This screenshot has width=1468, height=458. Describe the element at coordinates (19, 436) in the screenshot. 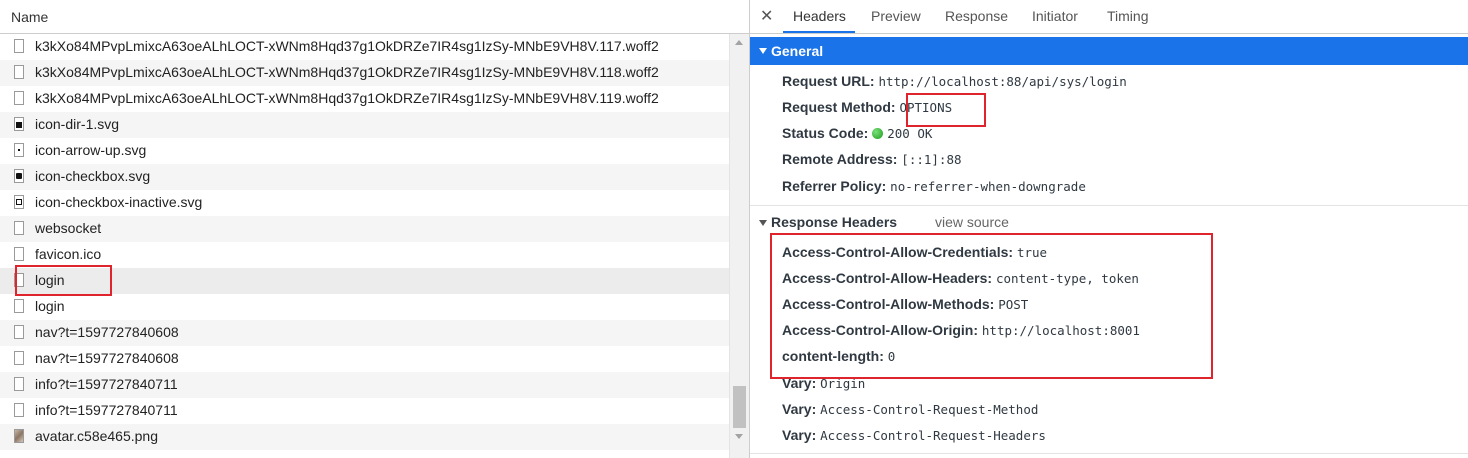

I see `image-icon` at that location.